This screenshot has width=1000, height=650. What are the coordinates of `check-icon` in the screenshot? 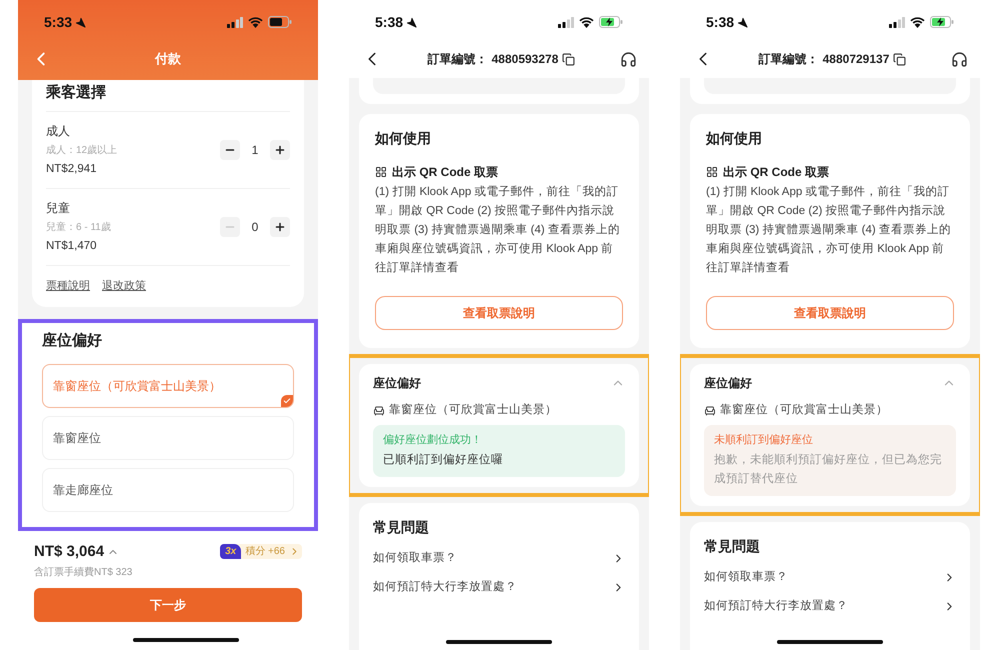 It's located at (287, 401).